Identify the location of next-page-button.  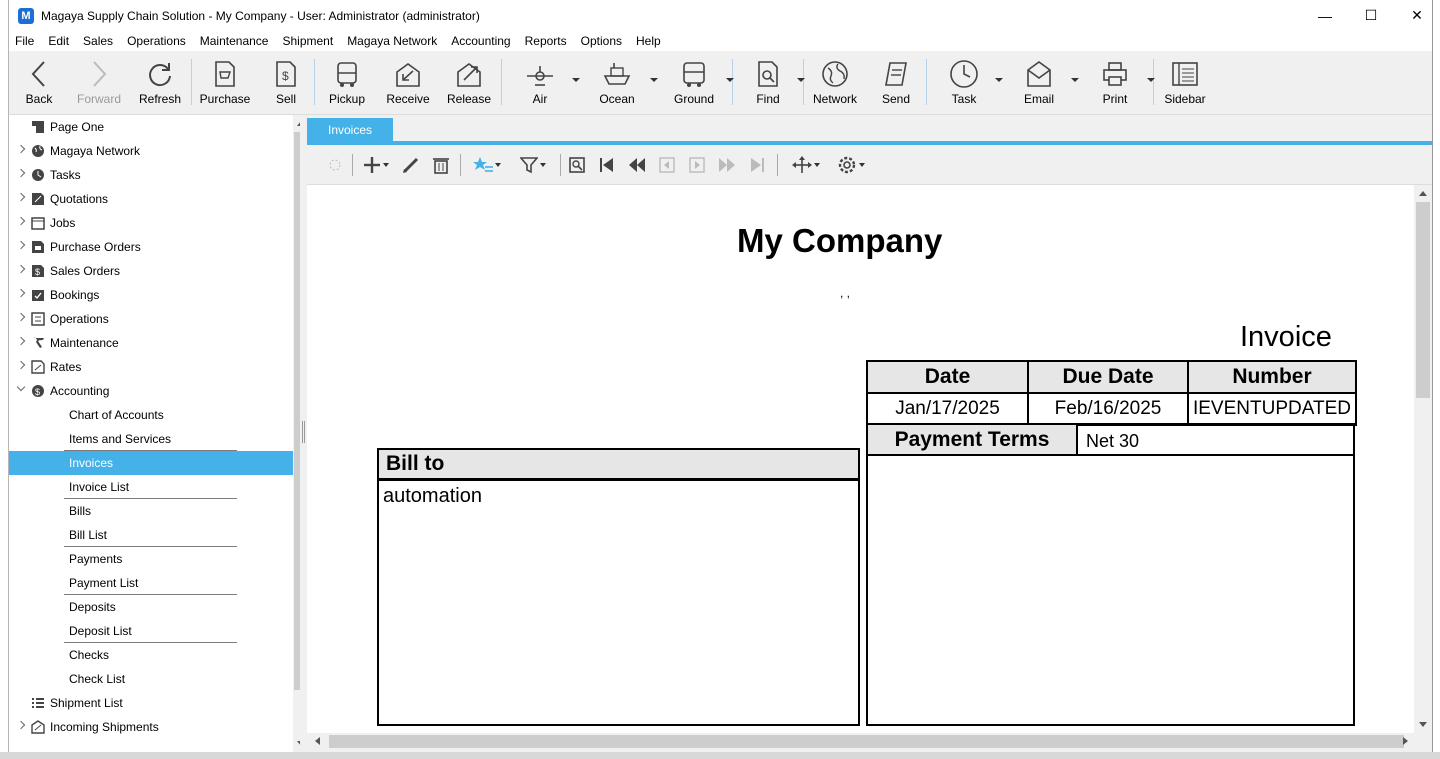
(727, 165).